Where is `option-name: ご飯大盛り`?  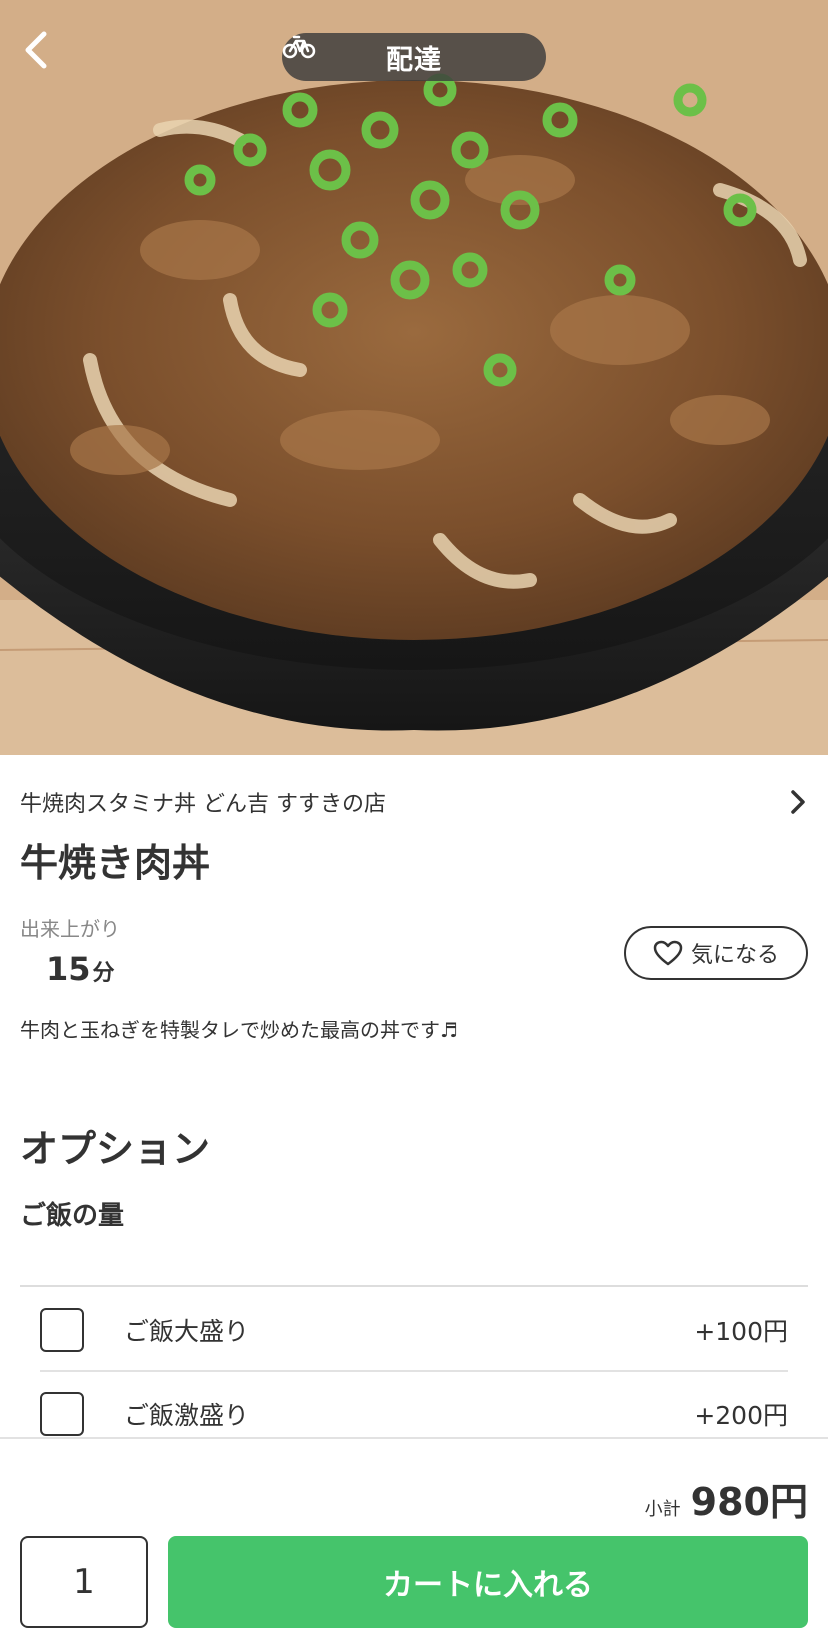 option-name: ご飯大盛り is located at coordinates (187, 1331).